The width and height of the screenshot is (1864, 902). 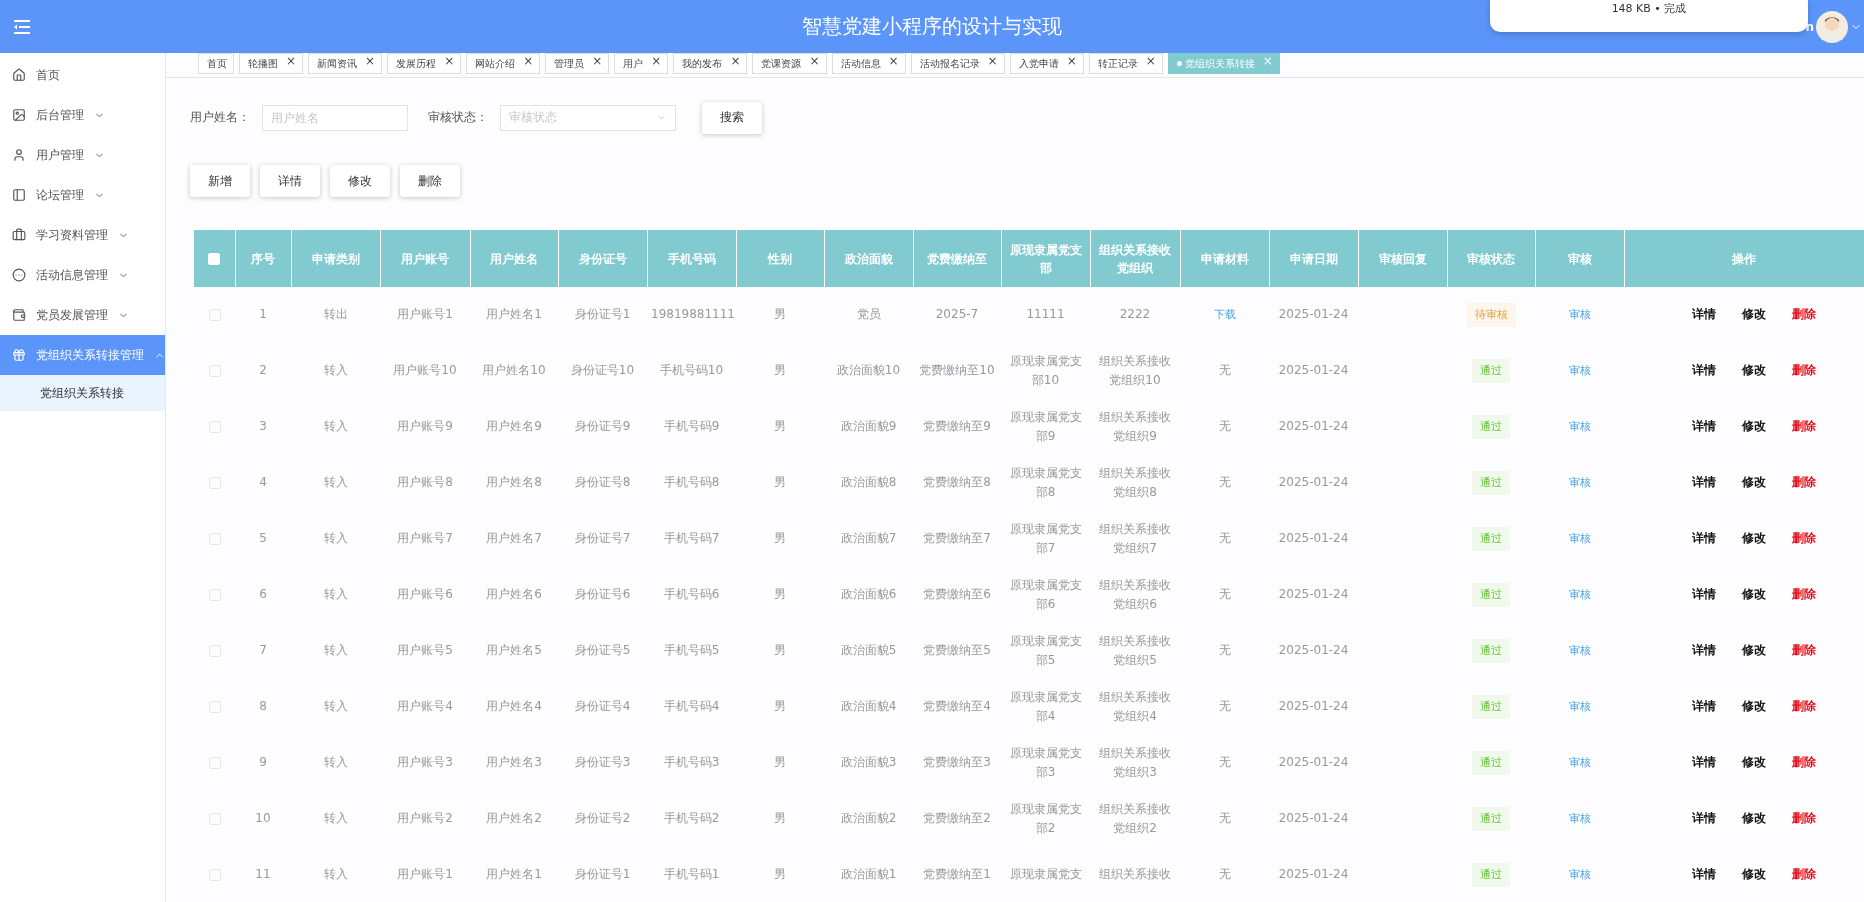 What do you see at coordinates (1135, 315) in the screenshot?
I see `table-cell-text: 2222` at bounding box center [1135, 315].